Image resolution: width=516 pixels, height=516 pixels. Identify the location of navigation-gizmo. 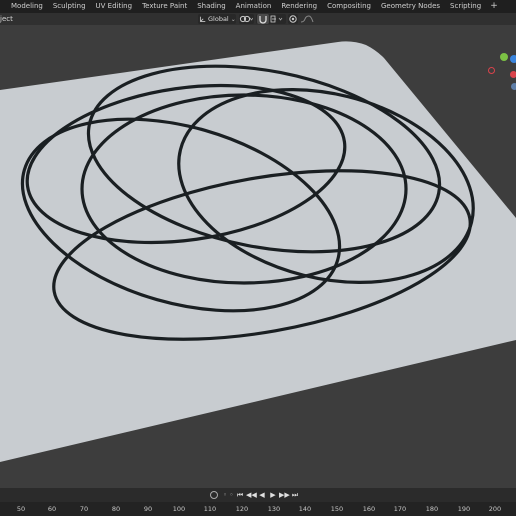
(500, 79).